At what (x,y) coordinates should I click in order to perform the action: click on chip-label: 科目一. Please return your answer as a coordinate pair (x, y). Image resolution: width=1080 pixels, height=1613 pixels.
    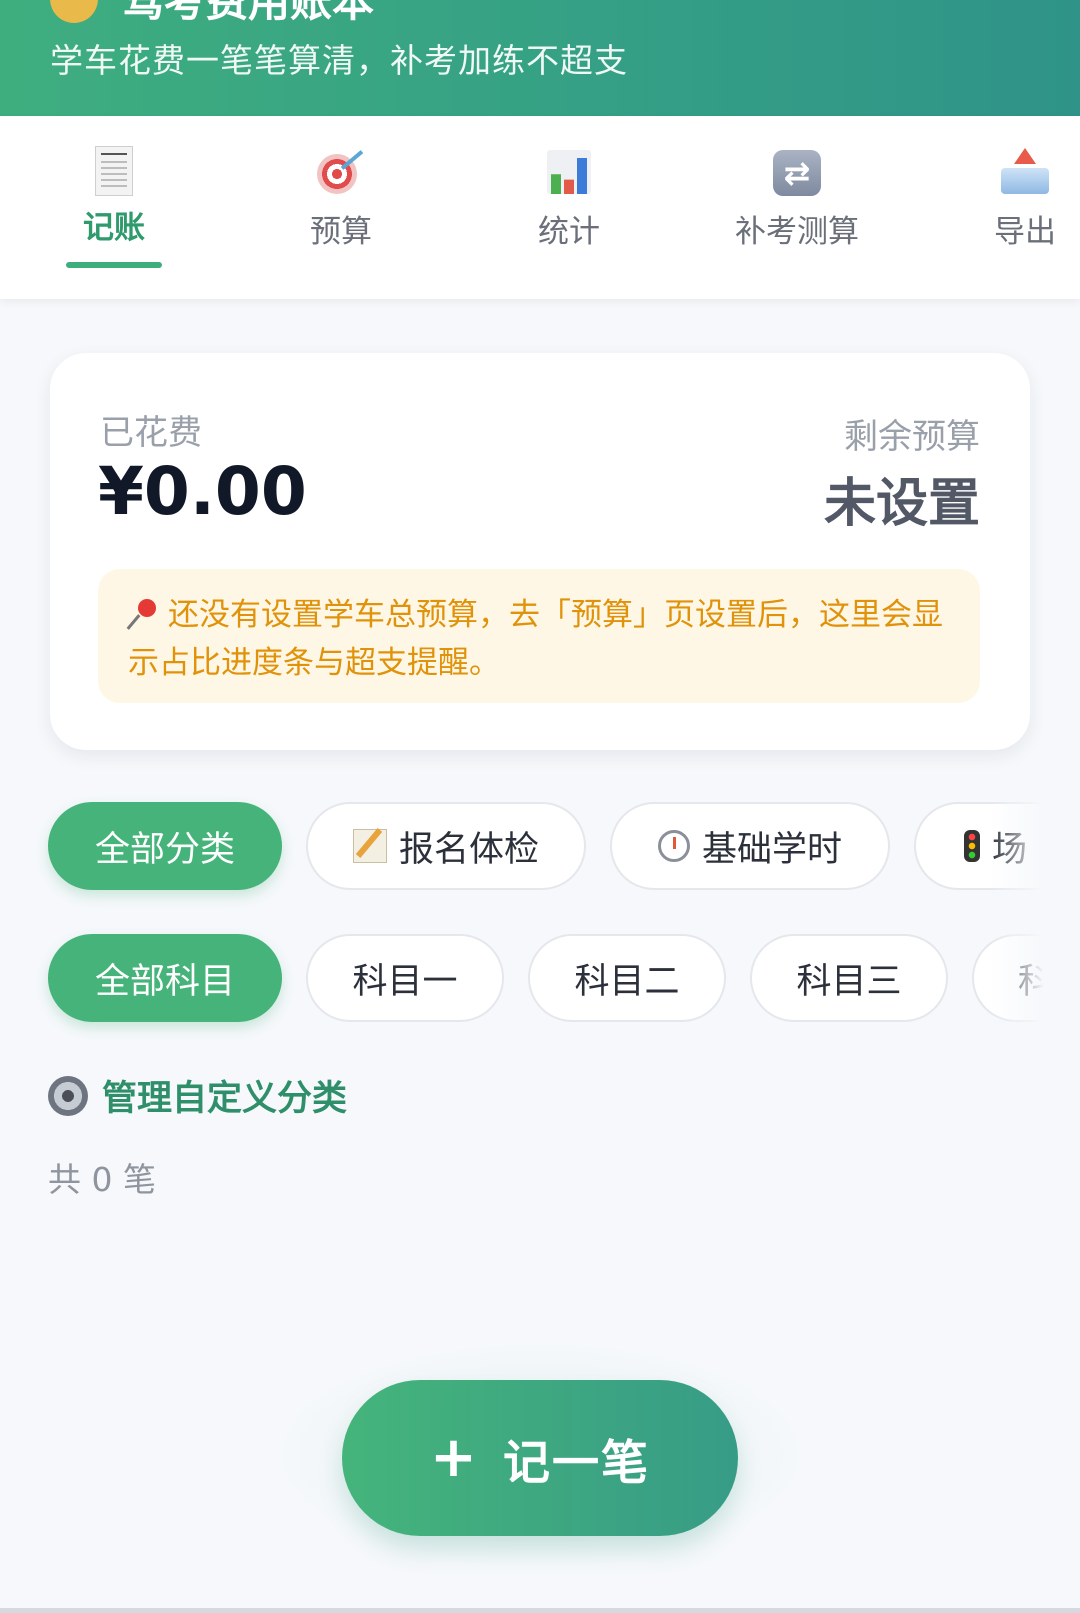
    Looking at the image, I should click on (405, 981).